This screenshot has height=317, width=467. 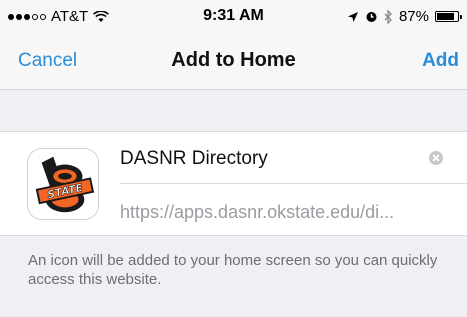 I want to click on clear-text-icon, so click(x=436, y=158).